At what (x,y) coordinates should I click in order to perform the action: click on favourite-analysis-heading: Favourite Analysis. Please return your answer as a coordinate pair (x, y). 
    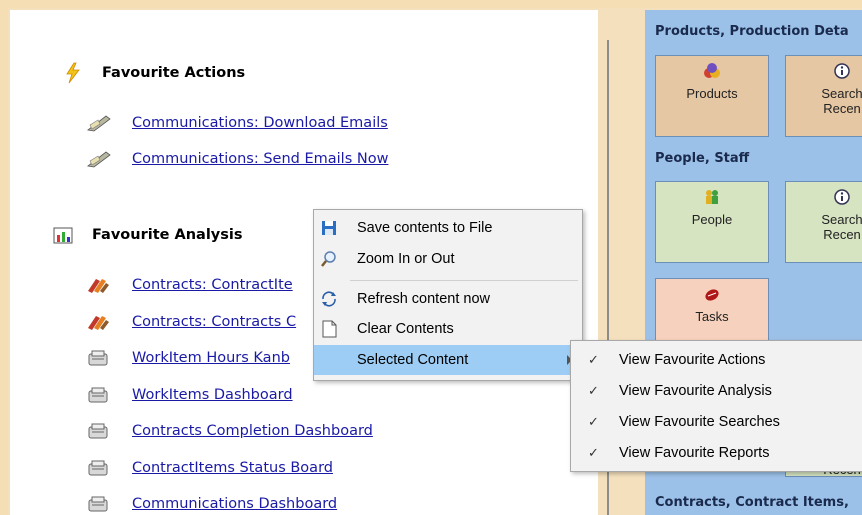
    Looking at the image, I should click on (147, 235).